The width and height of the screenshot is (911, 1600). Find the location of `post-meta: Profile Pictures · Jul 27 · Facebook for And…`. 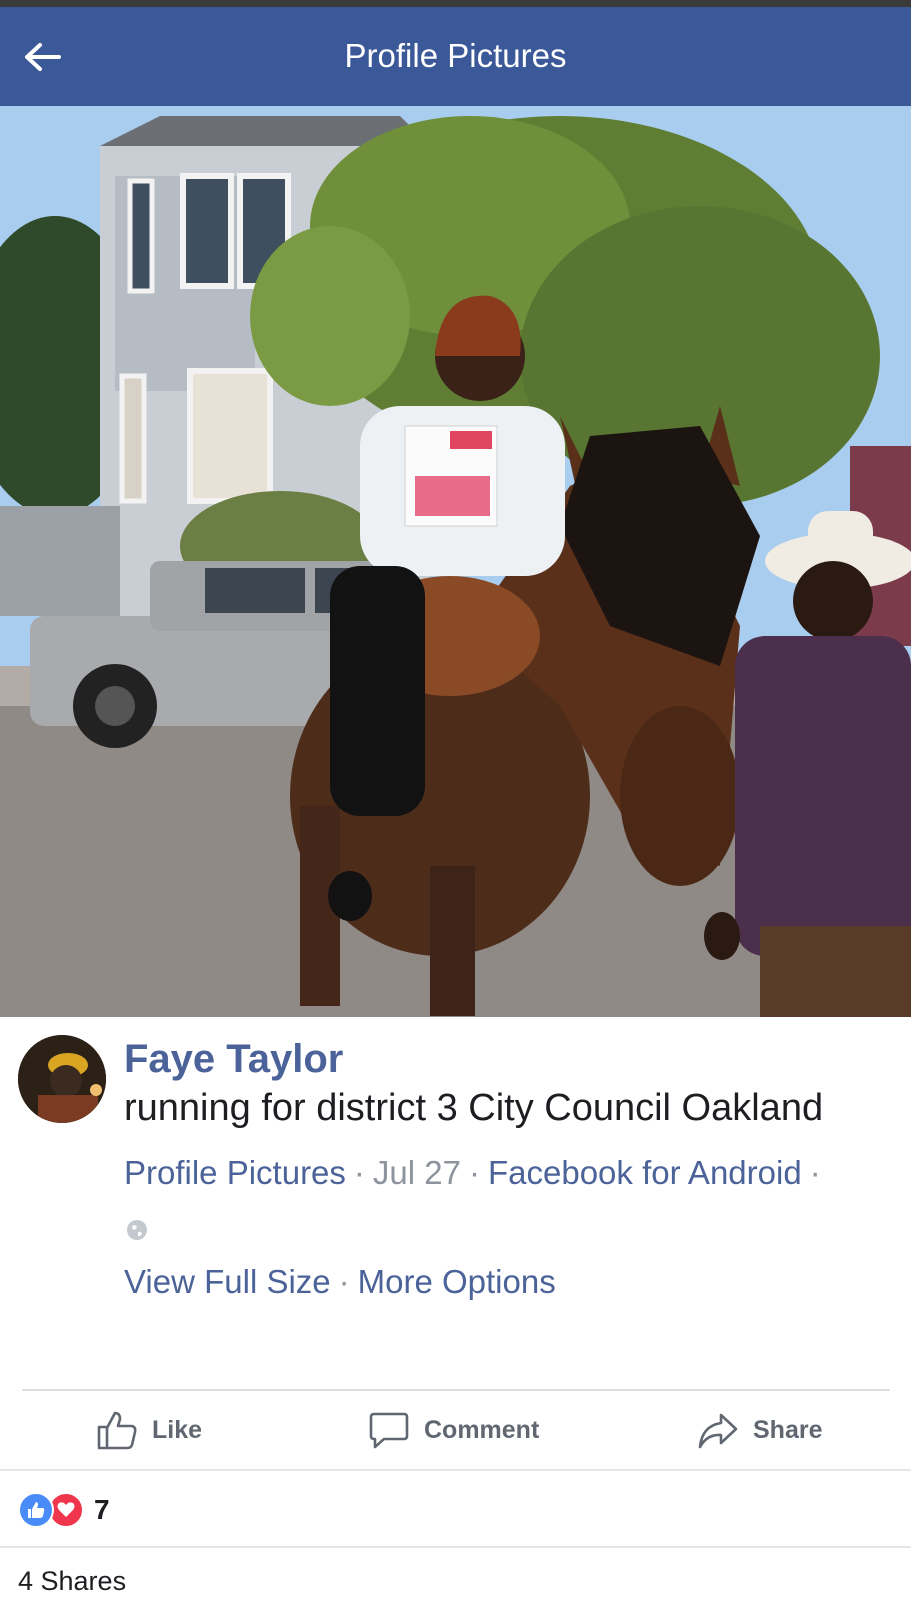

post-meta: Profile Pictures · Jul 27 · Facebook for And… is located at coordinates (476, 1173).